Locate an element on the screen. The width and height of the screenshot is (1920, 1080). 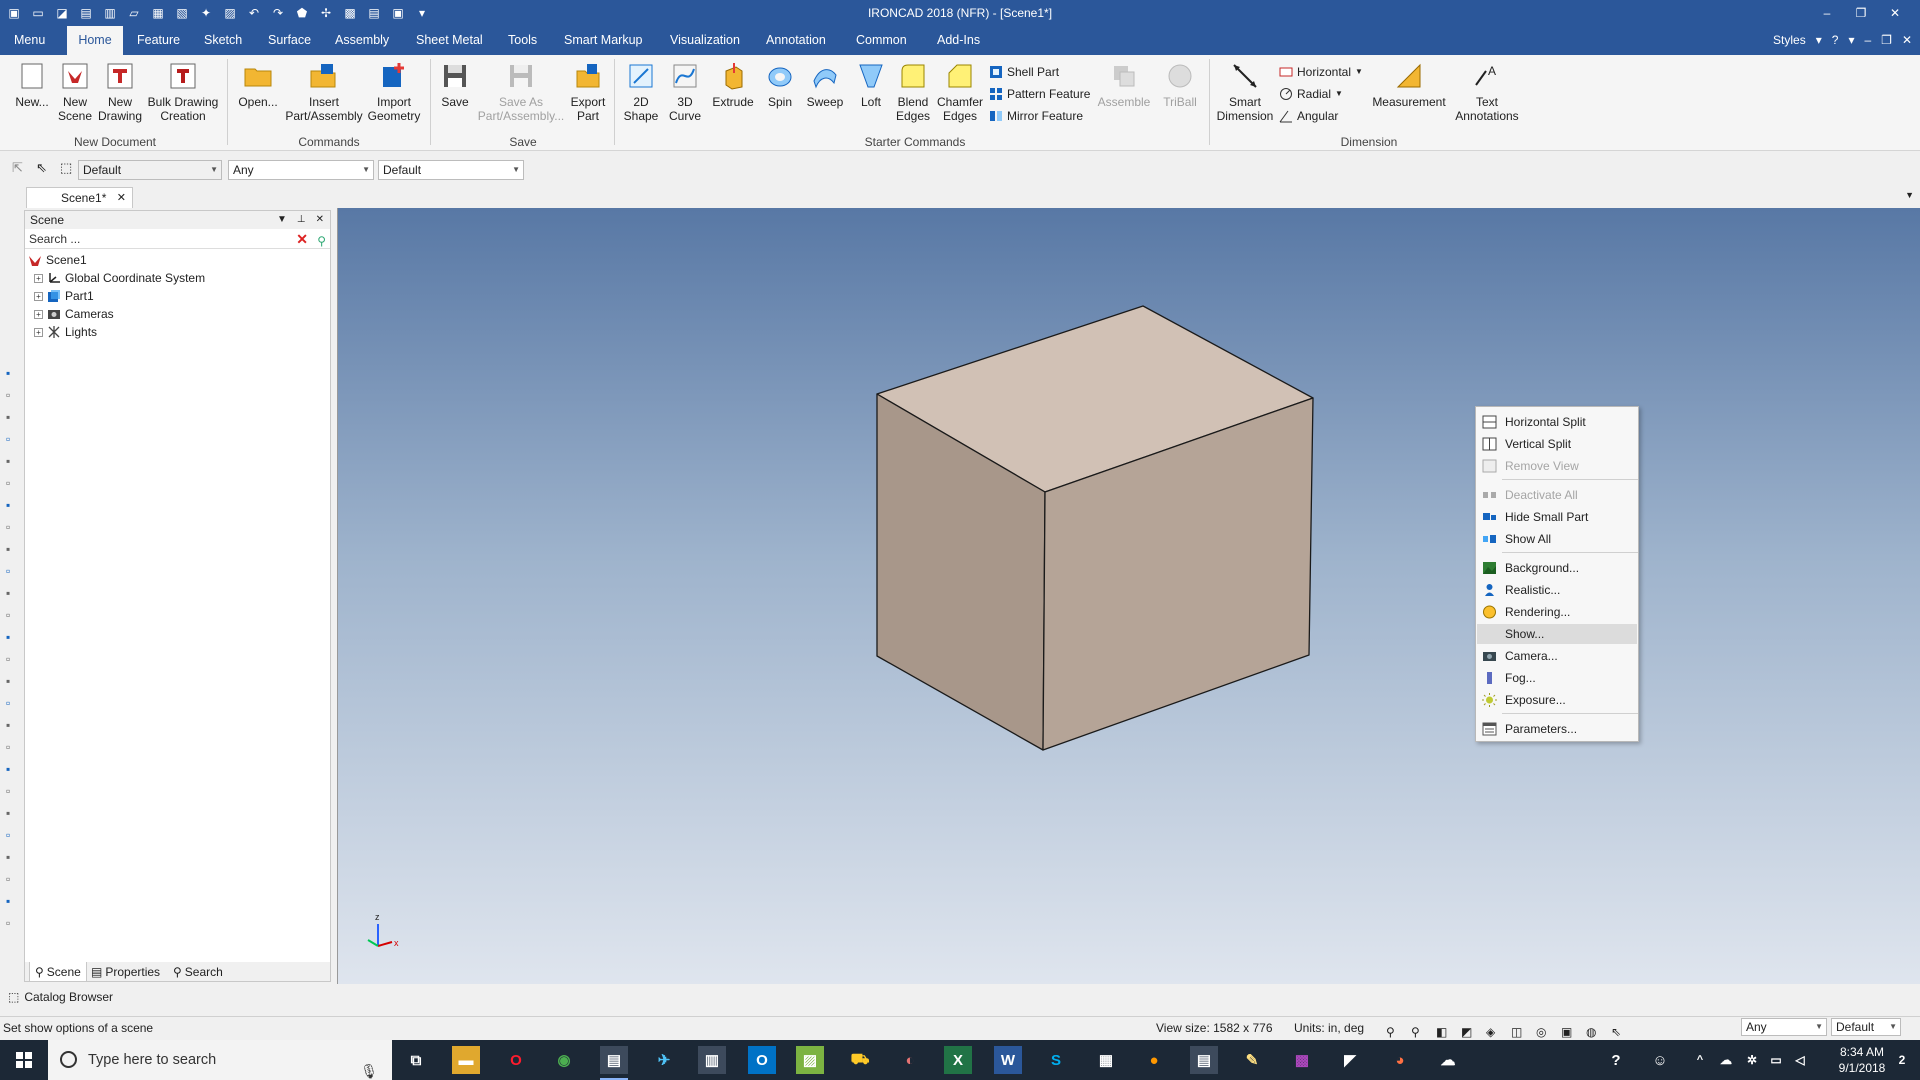
3d-curve-button: 3D Curve is located at coordinates (685, 92).